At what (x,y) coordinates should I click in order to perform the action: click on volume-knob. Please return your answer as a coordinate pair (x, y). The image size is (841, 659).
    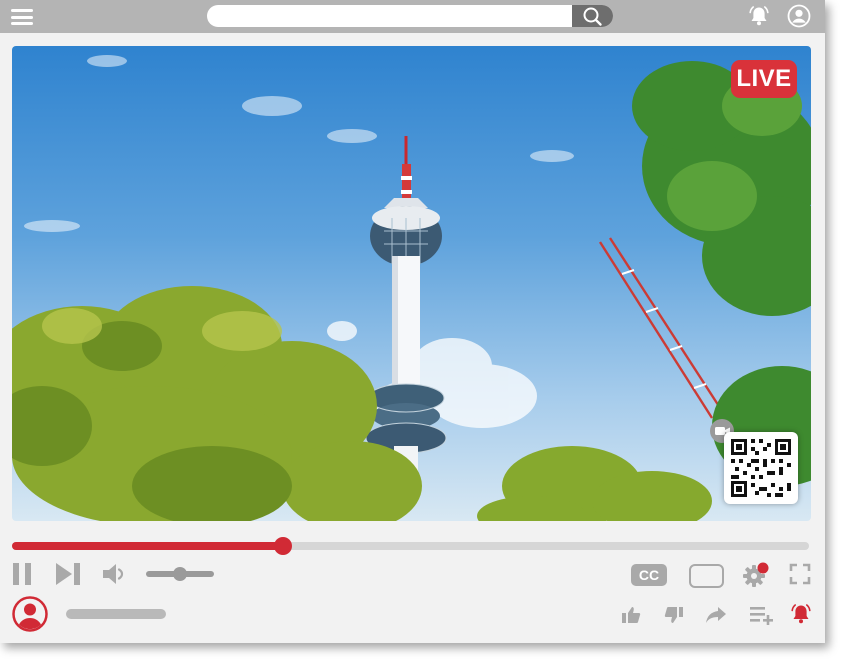
    Looking at the image, I should click on (180, 574).